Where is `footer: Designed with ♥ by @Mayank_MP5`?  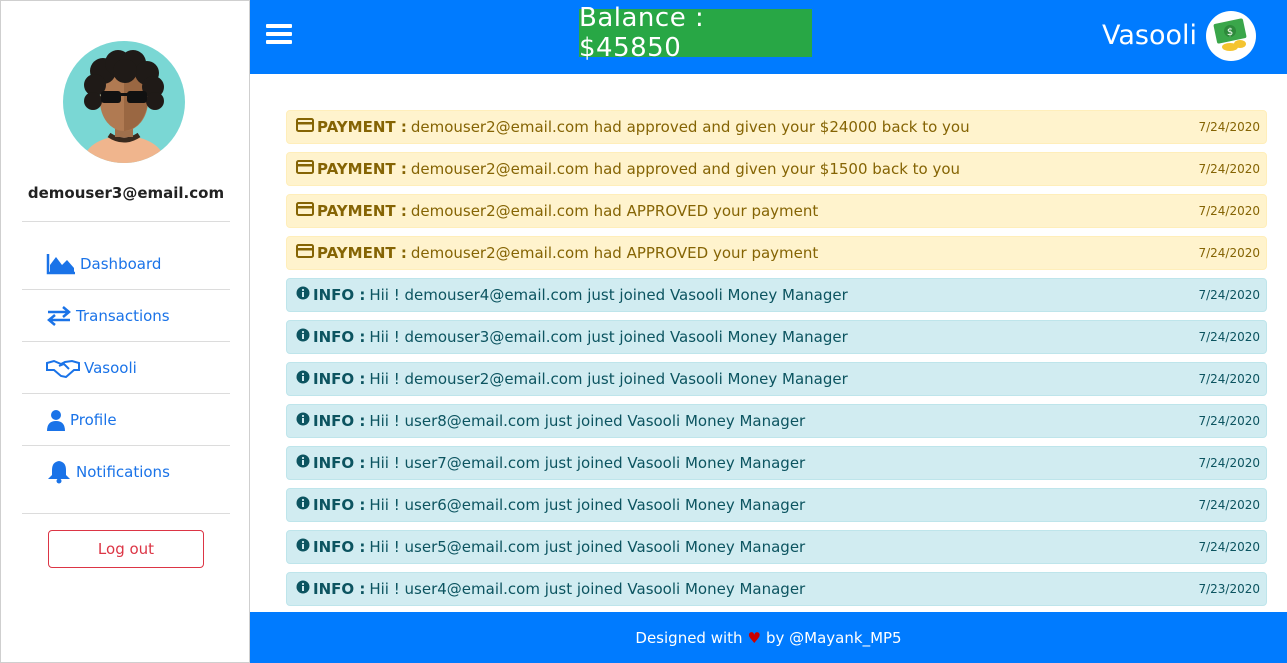 footer: Designed with ♥ by @Mayank_MP5 is located at coordinates (768, 637).